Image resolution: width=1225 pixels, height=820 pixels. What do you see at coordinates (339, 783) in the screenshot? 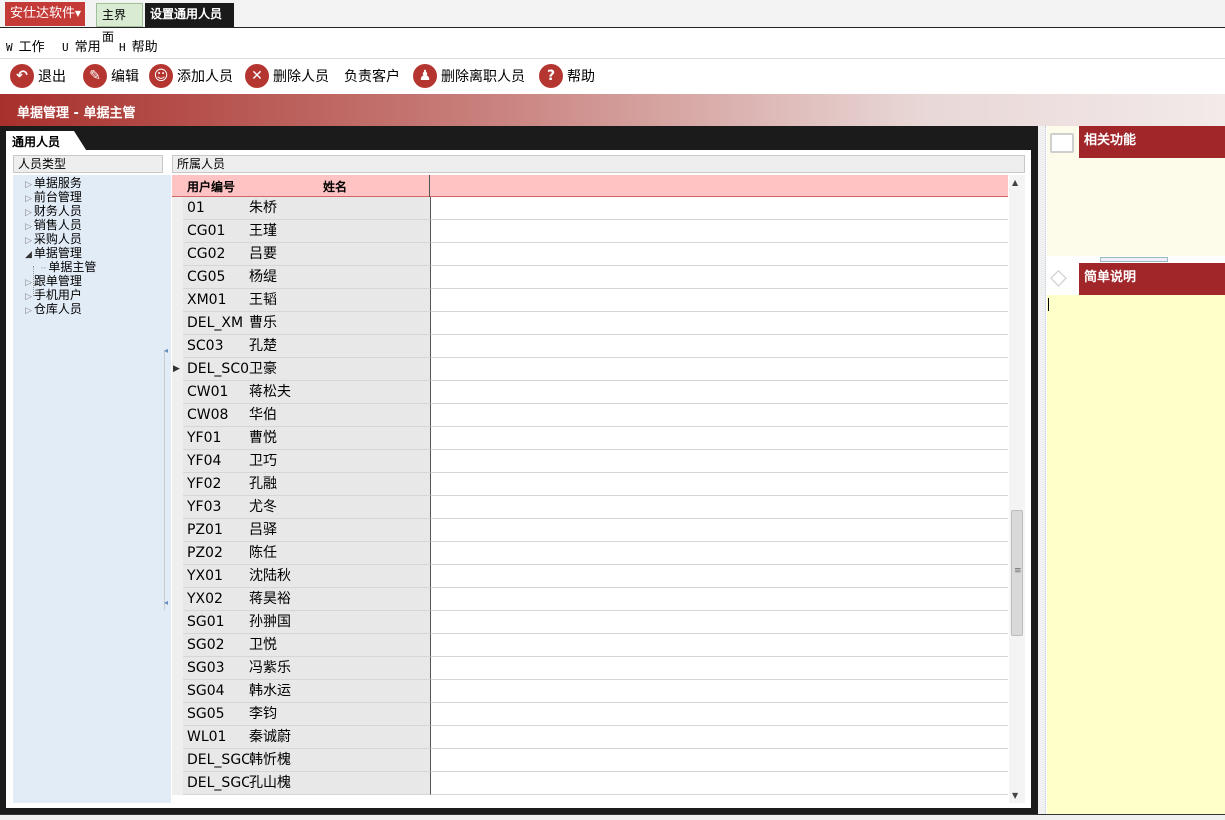
I see `cell-name: 孔山槐` at bounding box center [339, 783].